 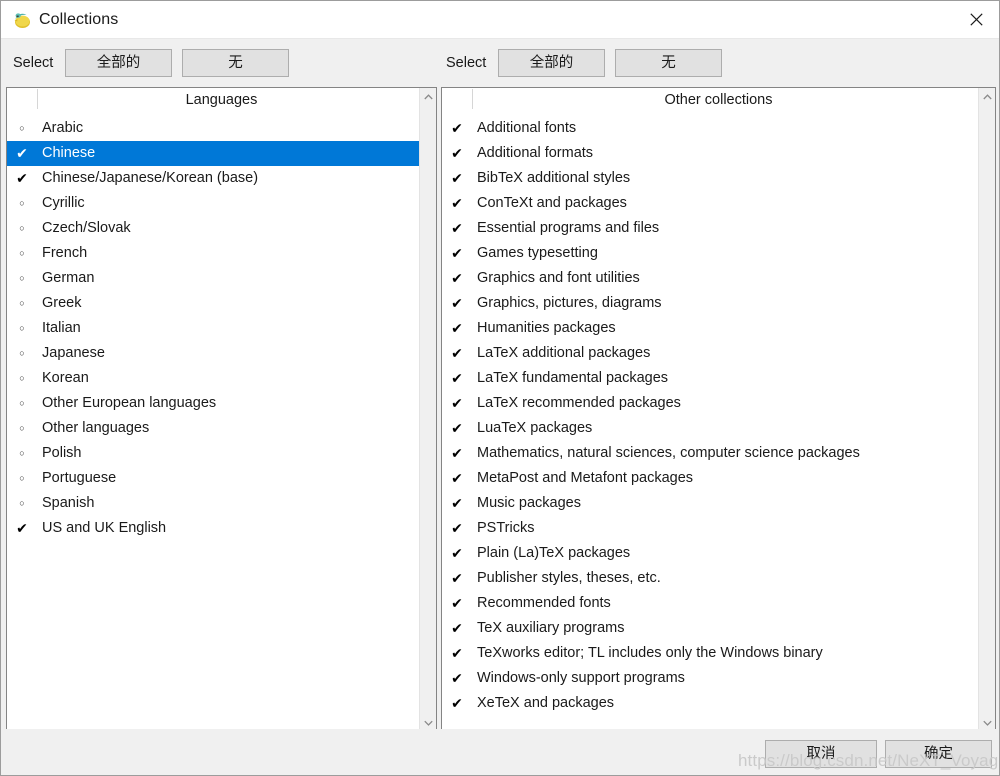 I want to click on select-none-languages-button: 无, so click(x=235, y=63).